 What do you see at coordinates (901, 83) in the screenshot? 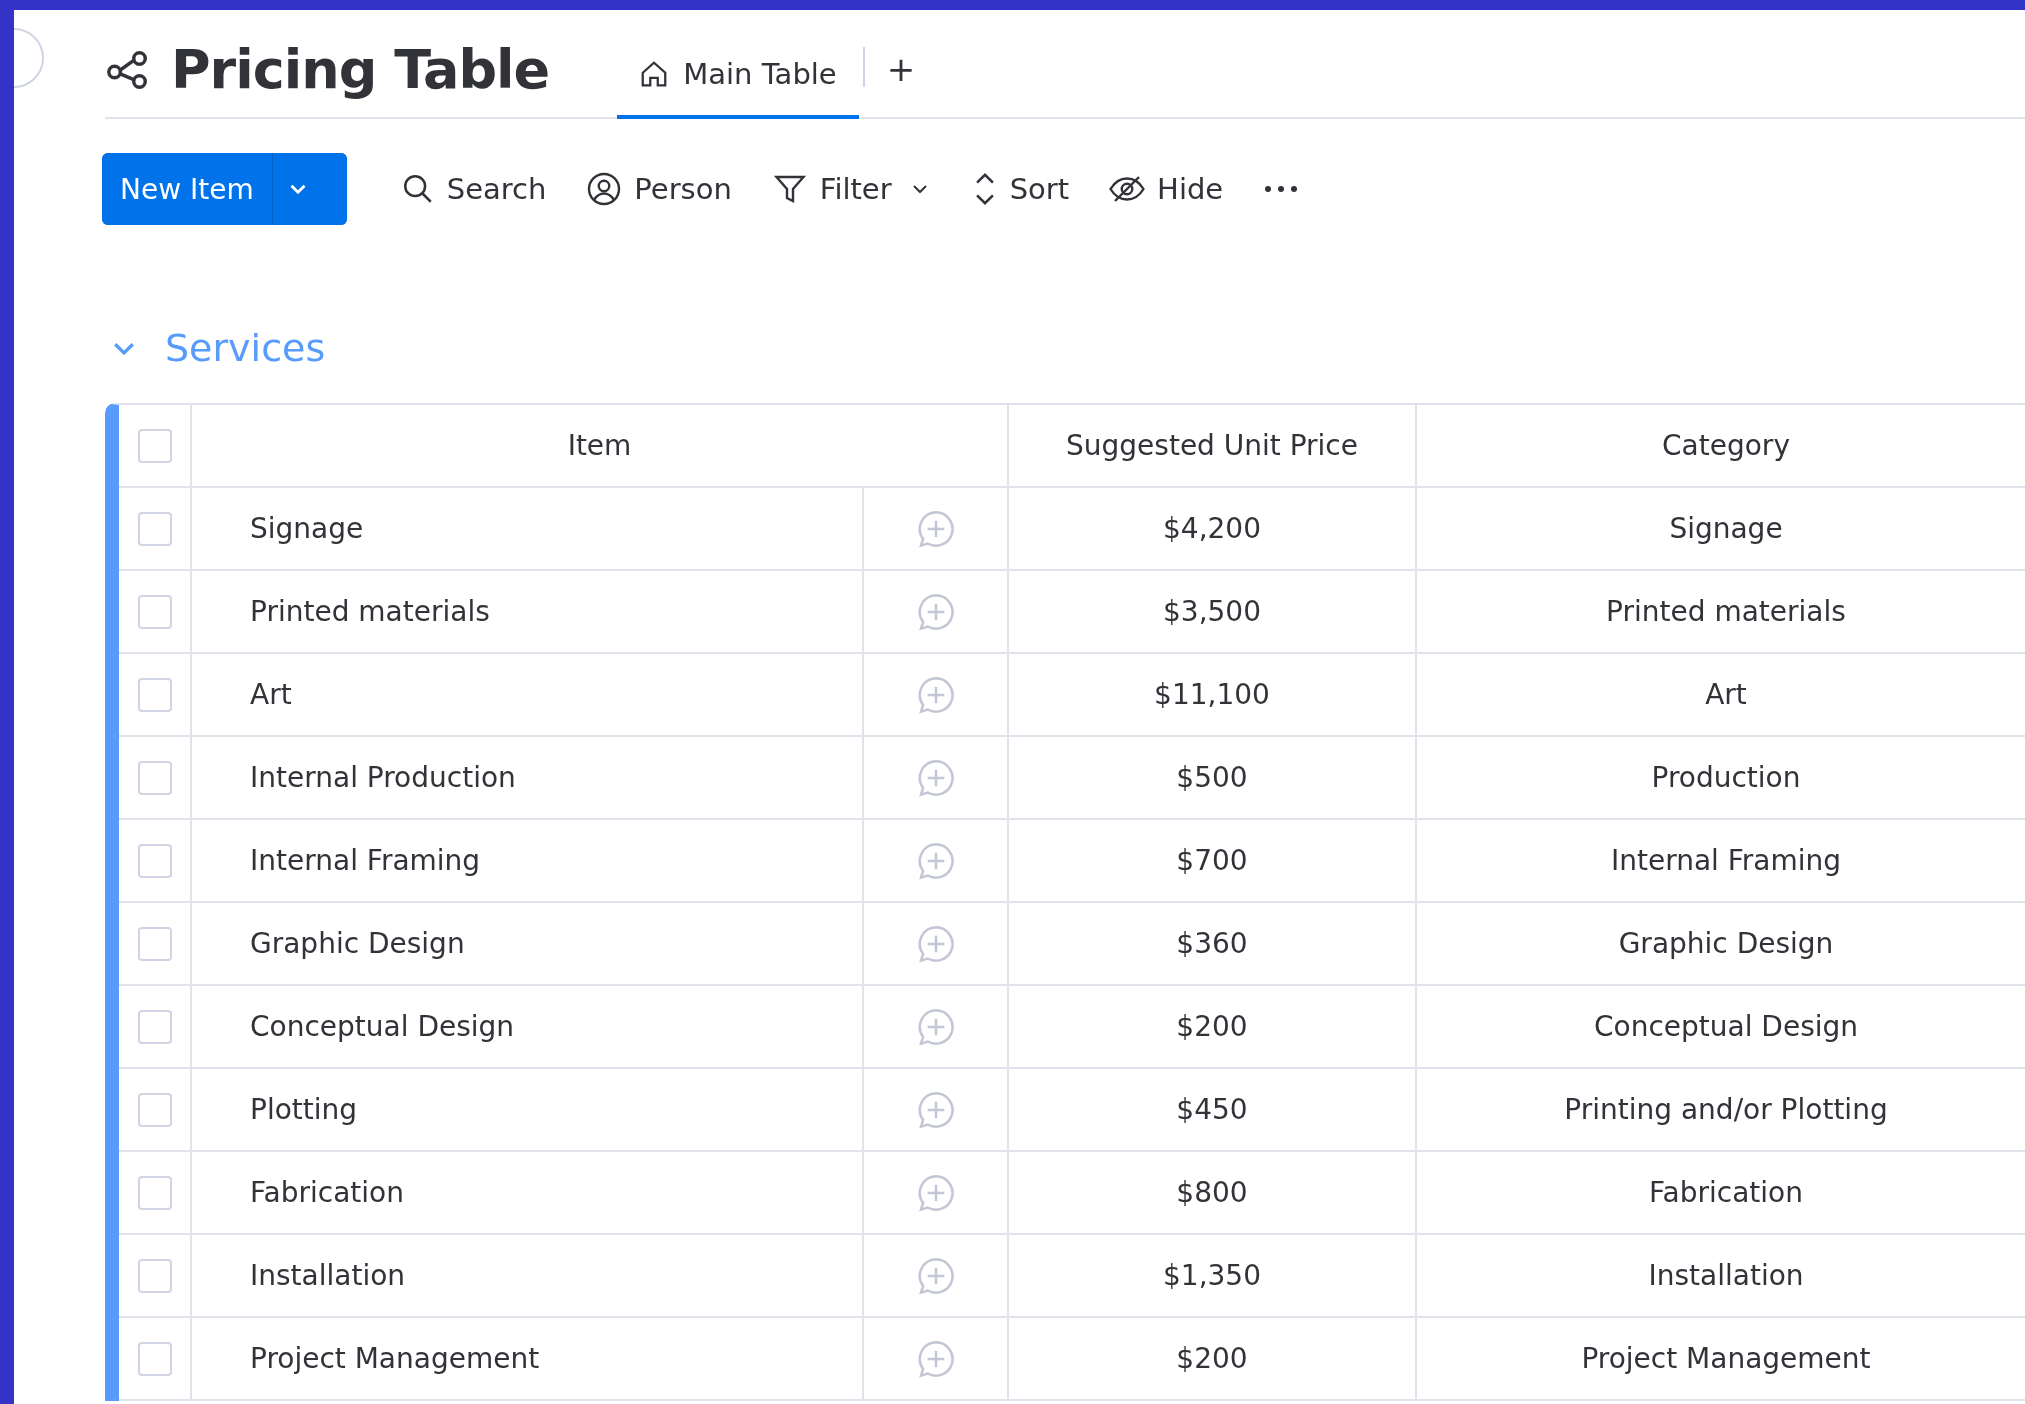
I see `add-view-button: +` at bounding box center [901, 83].